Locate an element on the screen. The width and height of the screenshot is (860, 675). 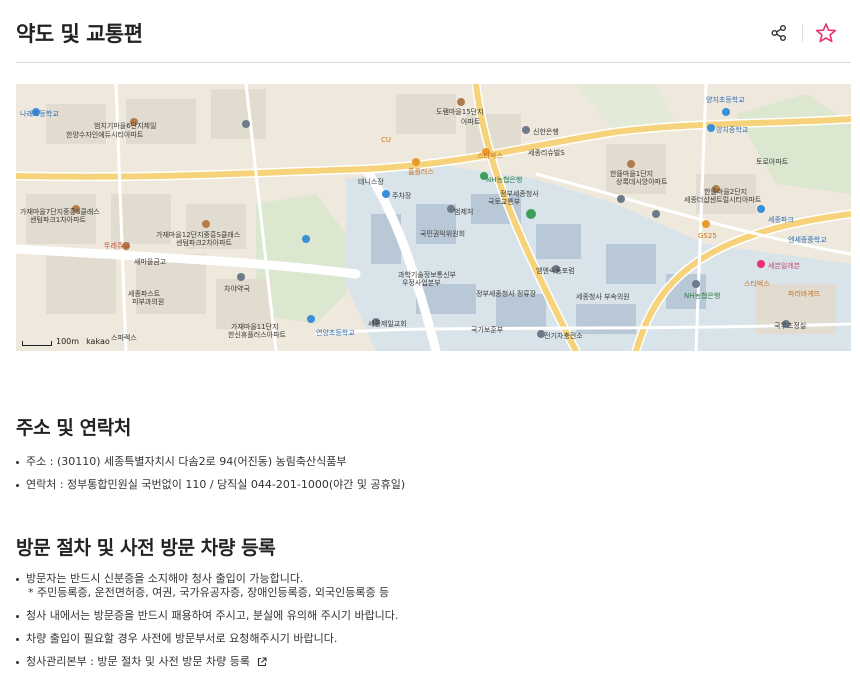
visit-item: 청사관리본부 : 방문 절차 및 사전 방문 차량 등록 is located at coordinates (207, 662).